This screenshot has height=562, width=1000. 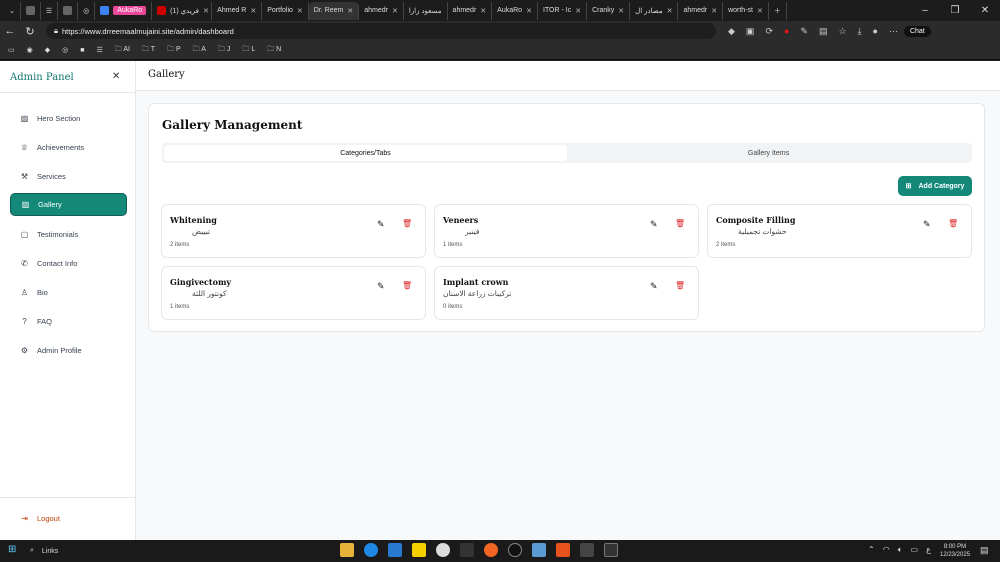 What do you see at coordinates (68, 263) in the screenshot?
I see `sidebar-item-contact-info: ✆ Contact Info` at bounding box center [68, 263].